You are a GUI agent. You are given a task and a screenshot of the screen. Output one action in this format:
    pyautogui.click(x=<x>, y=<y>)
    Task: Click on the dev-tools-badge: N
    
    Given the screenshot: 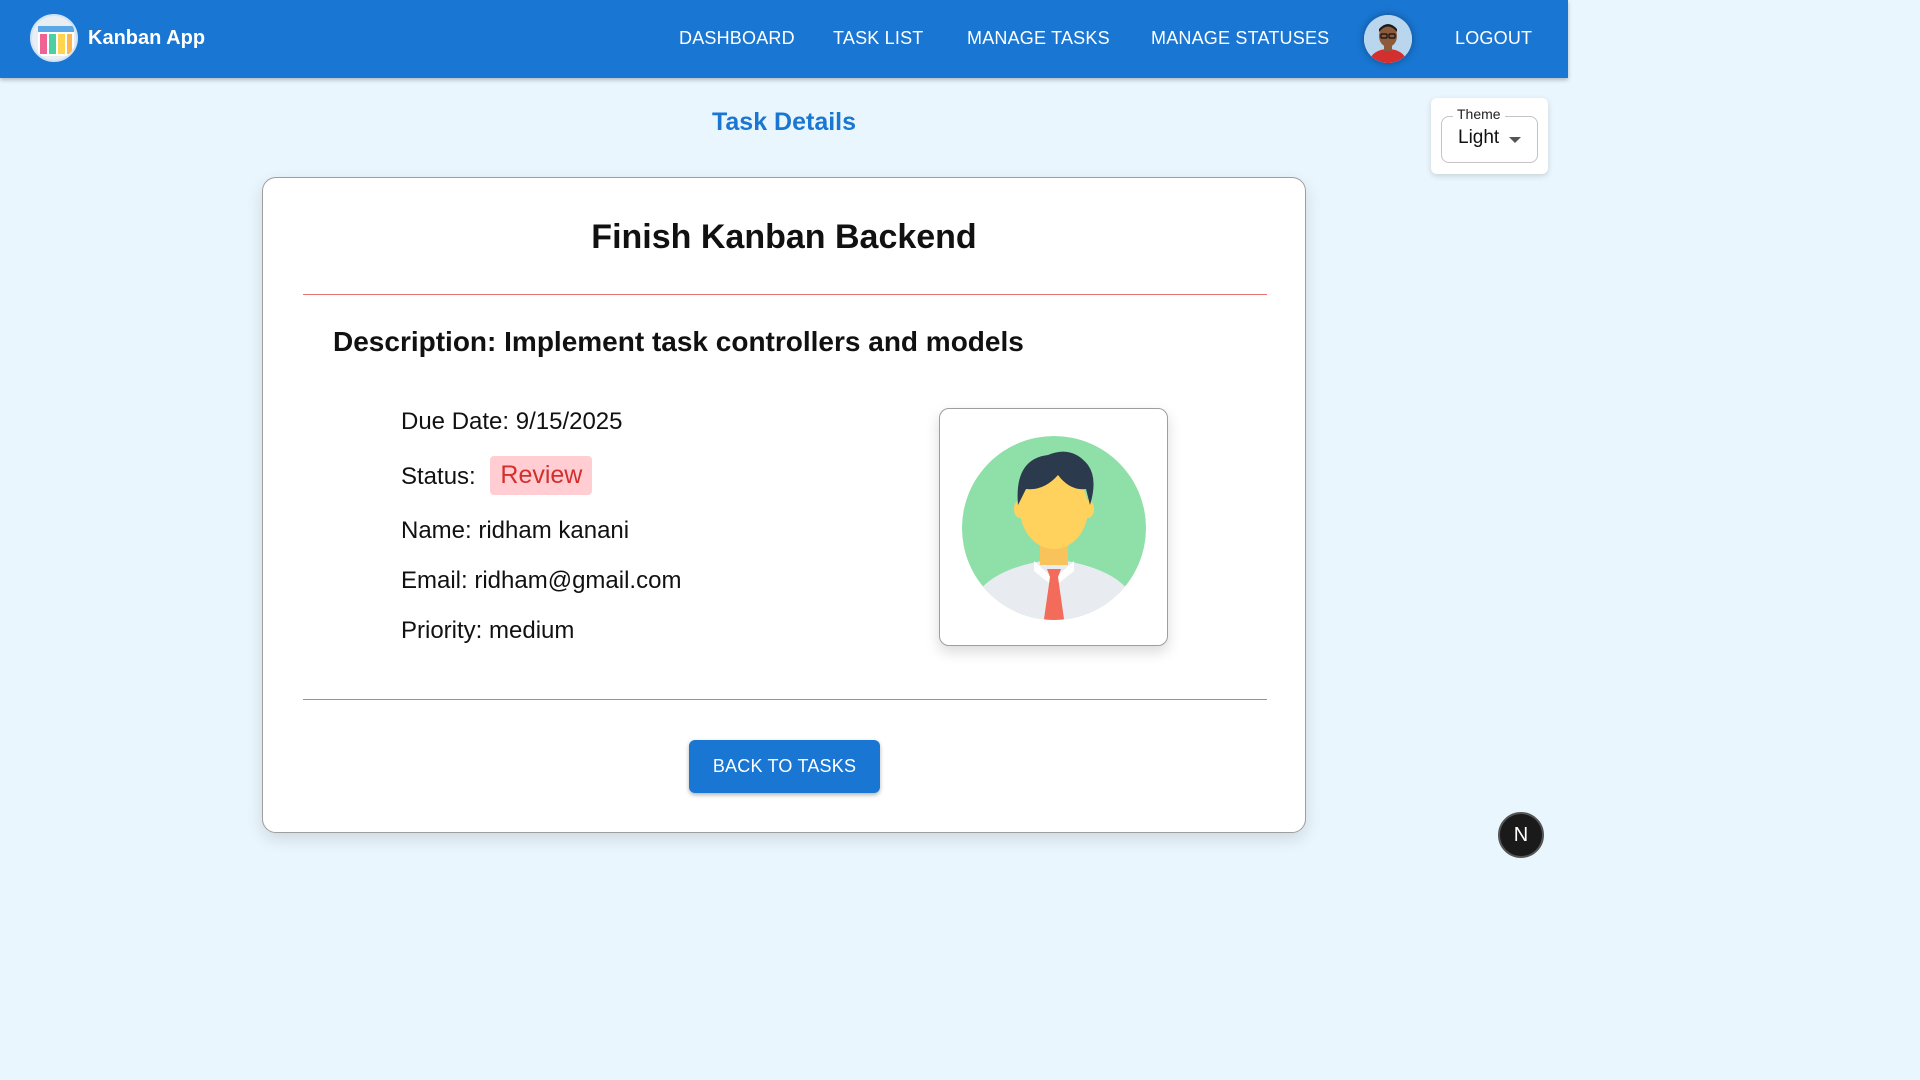 What is the action you would take?
    pyautogui.click(x=1521, y=835)
    